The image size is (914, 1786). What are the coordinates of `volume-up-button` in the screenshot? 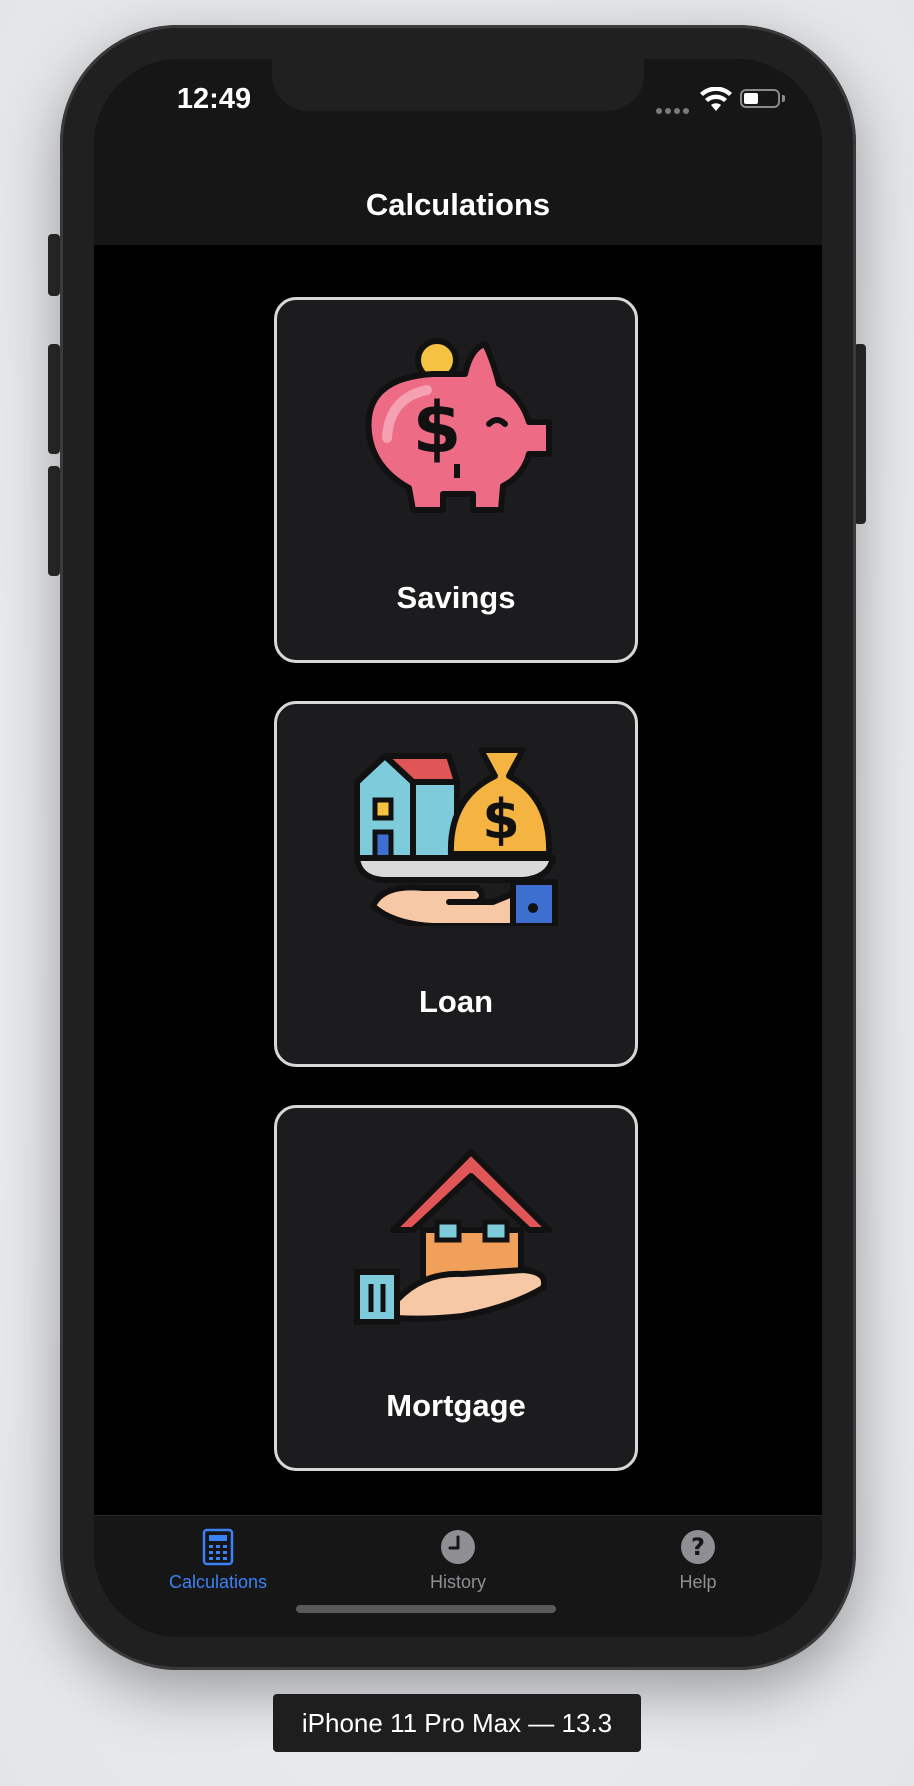 It's located at (54, 399).